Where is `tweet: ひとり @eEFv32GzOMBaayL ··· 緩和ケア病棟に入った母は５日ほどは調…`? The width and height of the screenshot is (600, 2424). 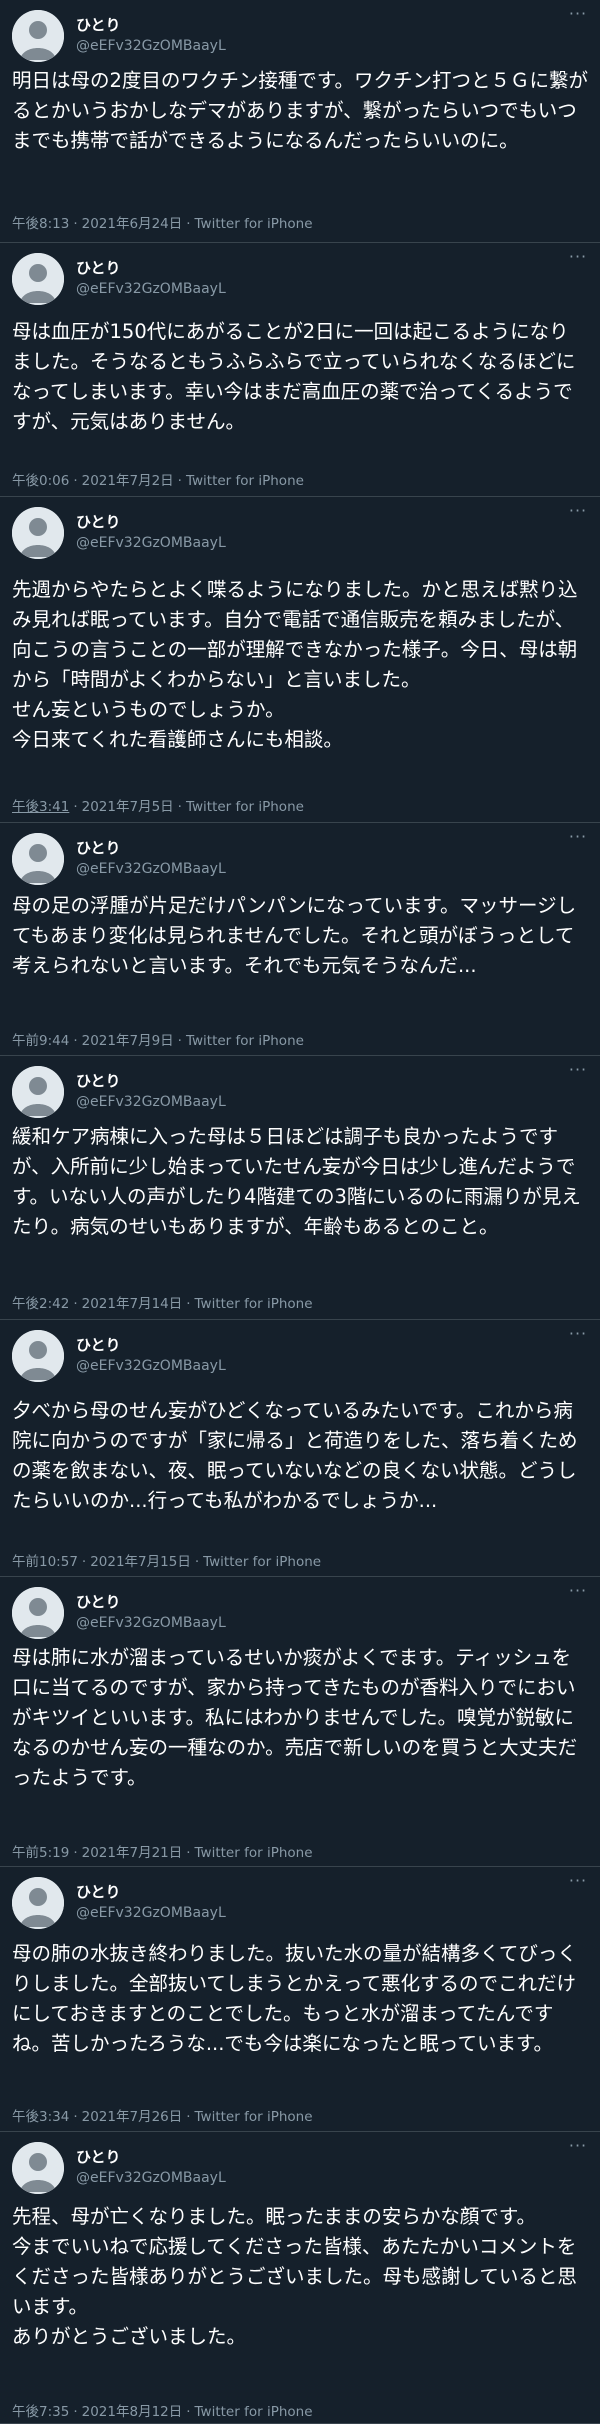
tweet: ひとり @eEFv32GzOMBaayL ··· 緩和ケア病棟に入った母は５日ほどは調… is located at coordinates (300, 1188).